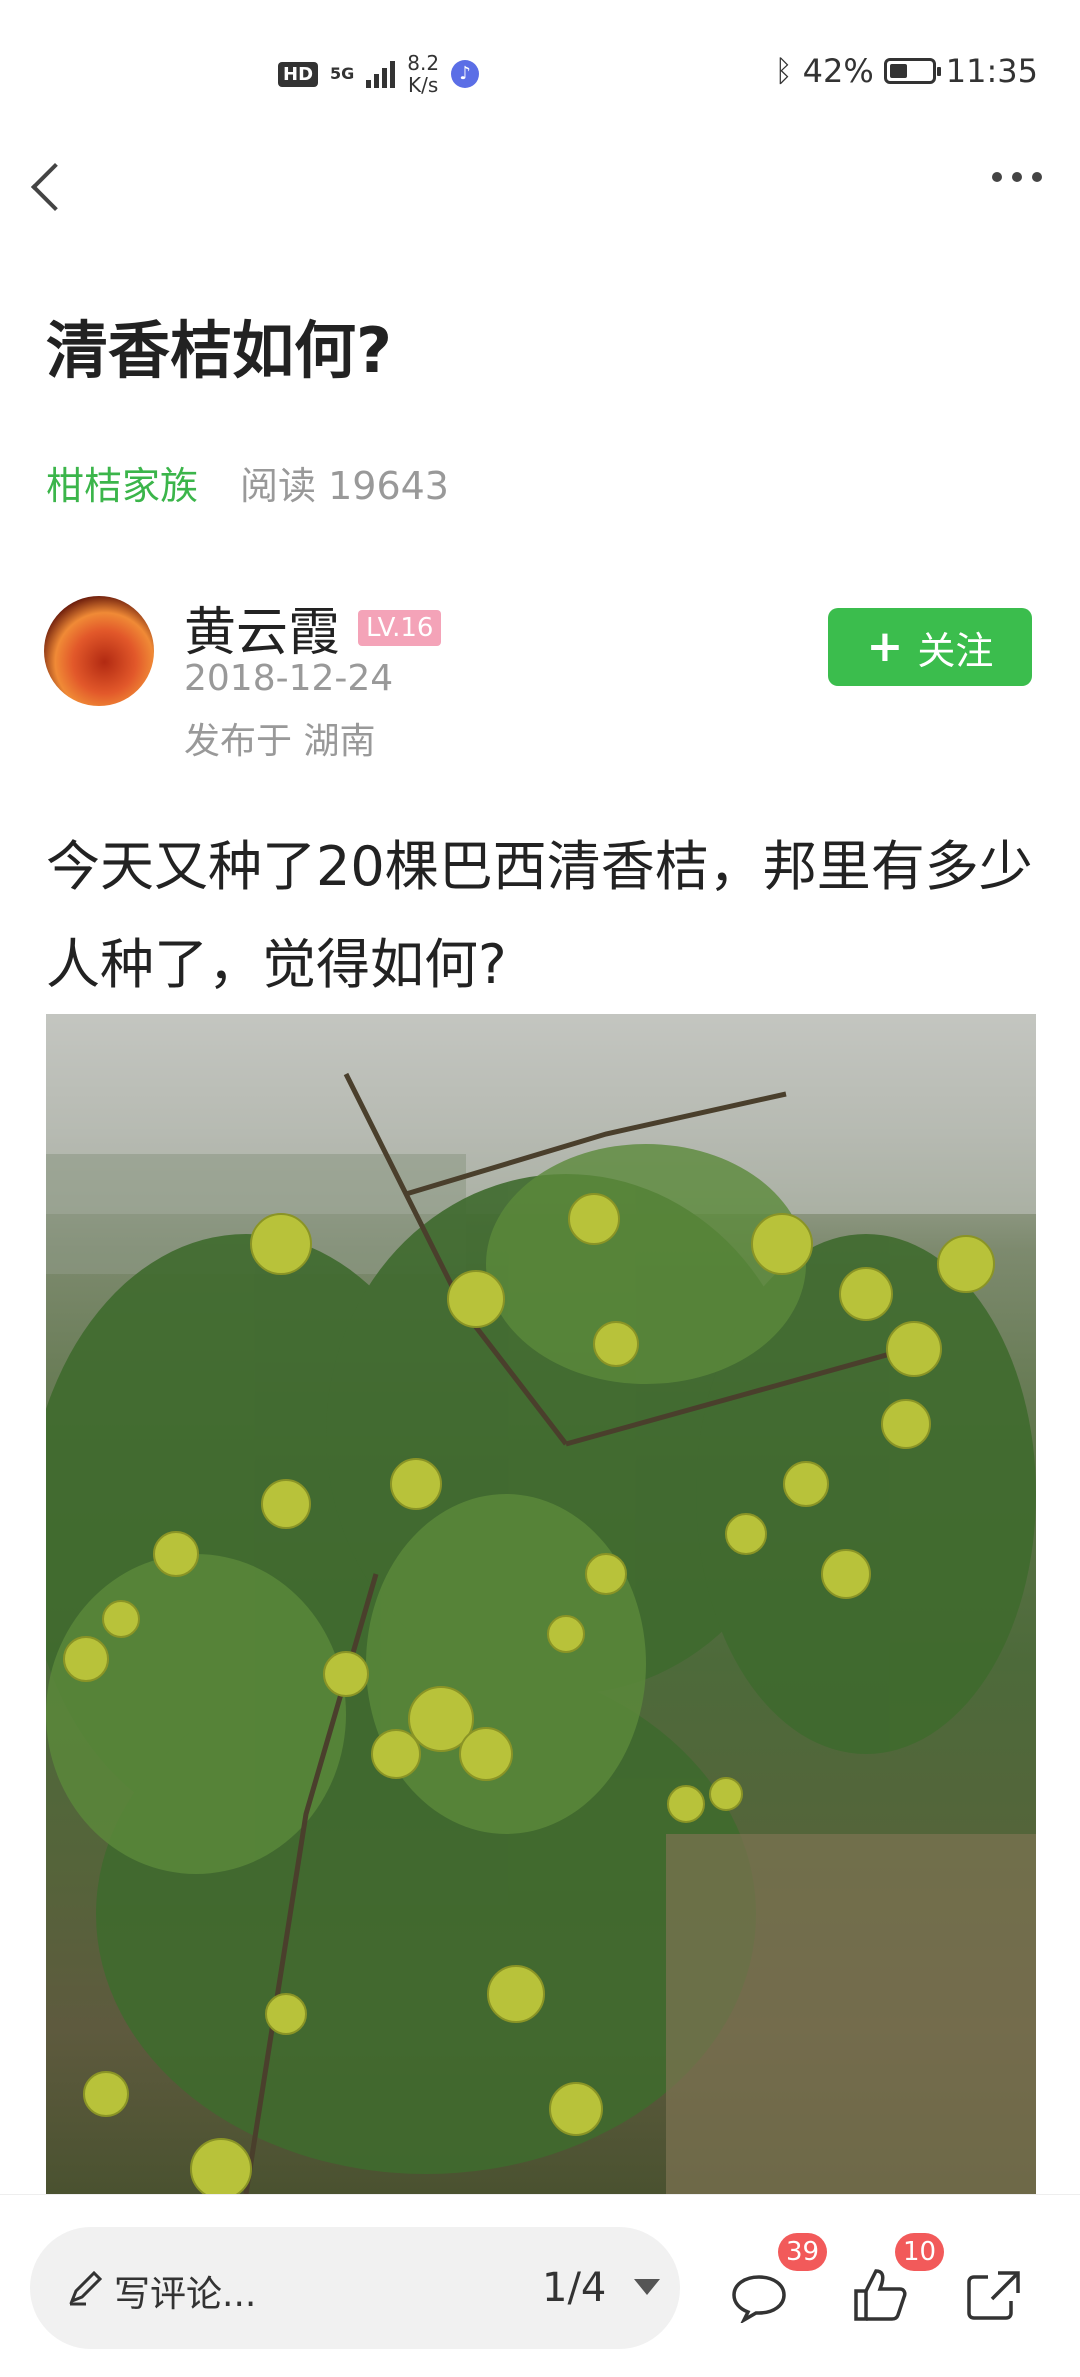 The image size is (1080, 2377). What do you see at coordinates (262, 627) in the screenshot?
I see `author-name: 黄云霞` at bounding box center [262, 627].